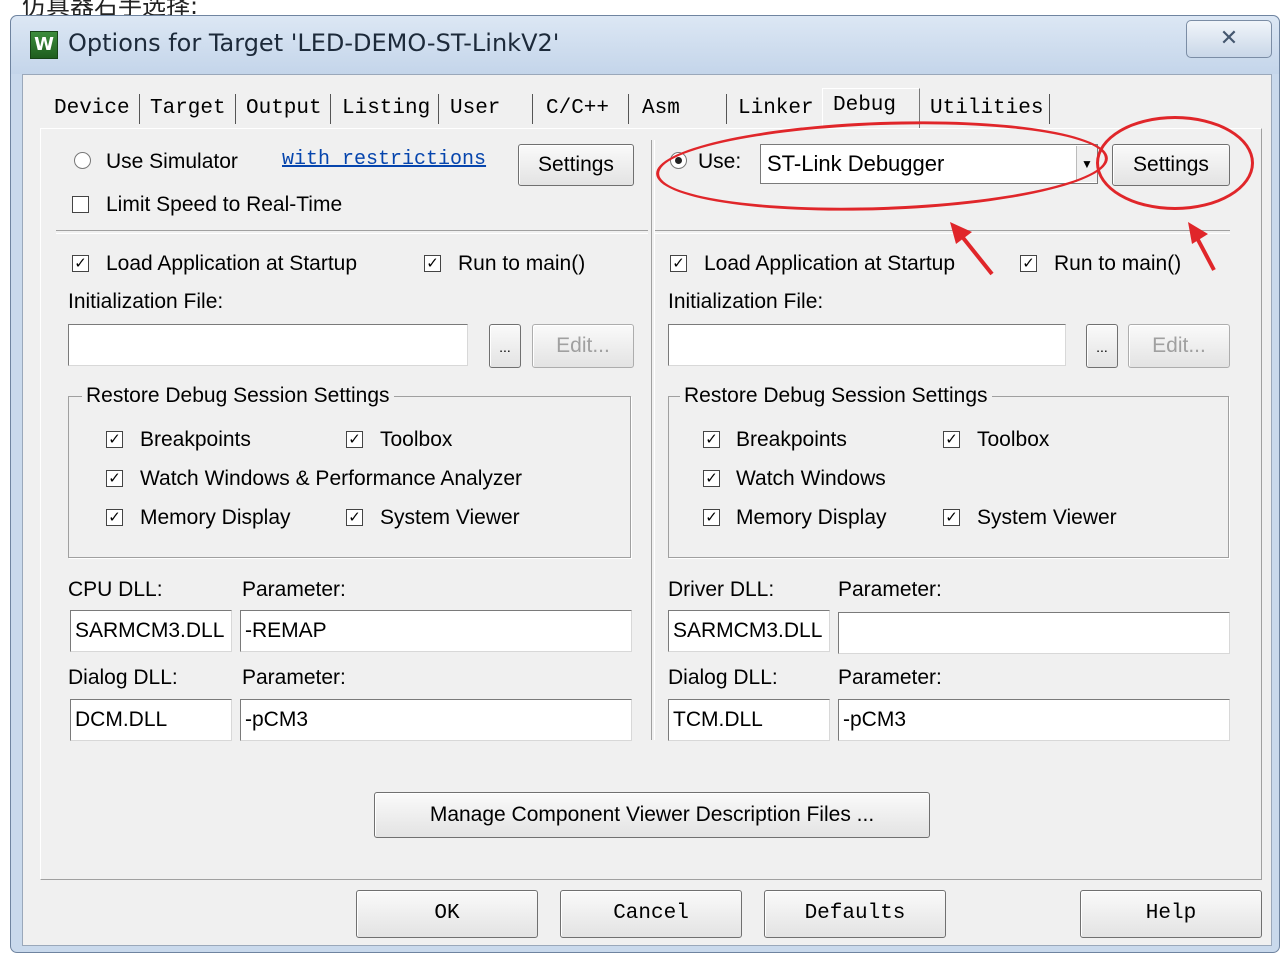 The image size is (1284, 956). I want to click on load-app-label: Load Application at Startup, so click(232, 263).